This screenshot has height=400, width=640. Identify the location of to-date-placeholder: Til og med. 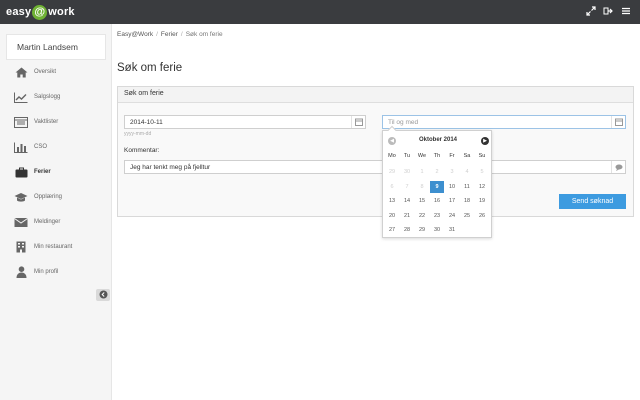
(403, 122).